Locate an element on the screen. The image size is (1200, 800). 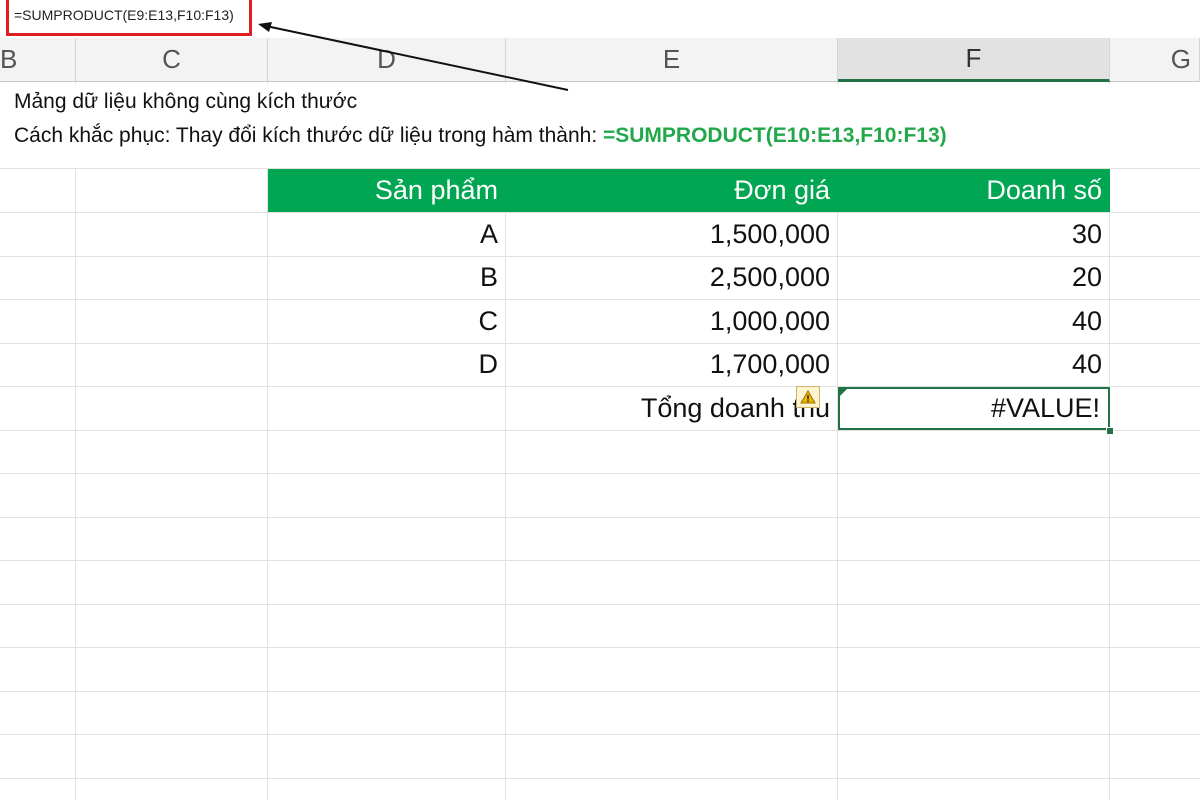
table-cell-price: 1,500,000 is located at coordinates (672, 234).